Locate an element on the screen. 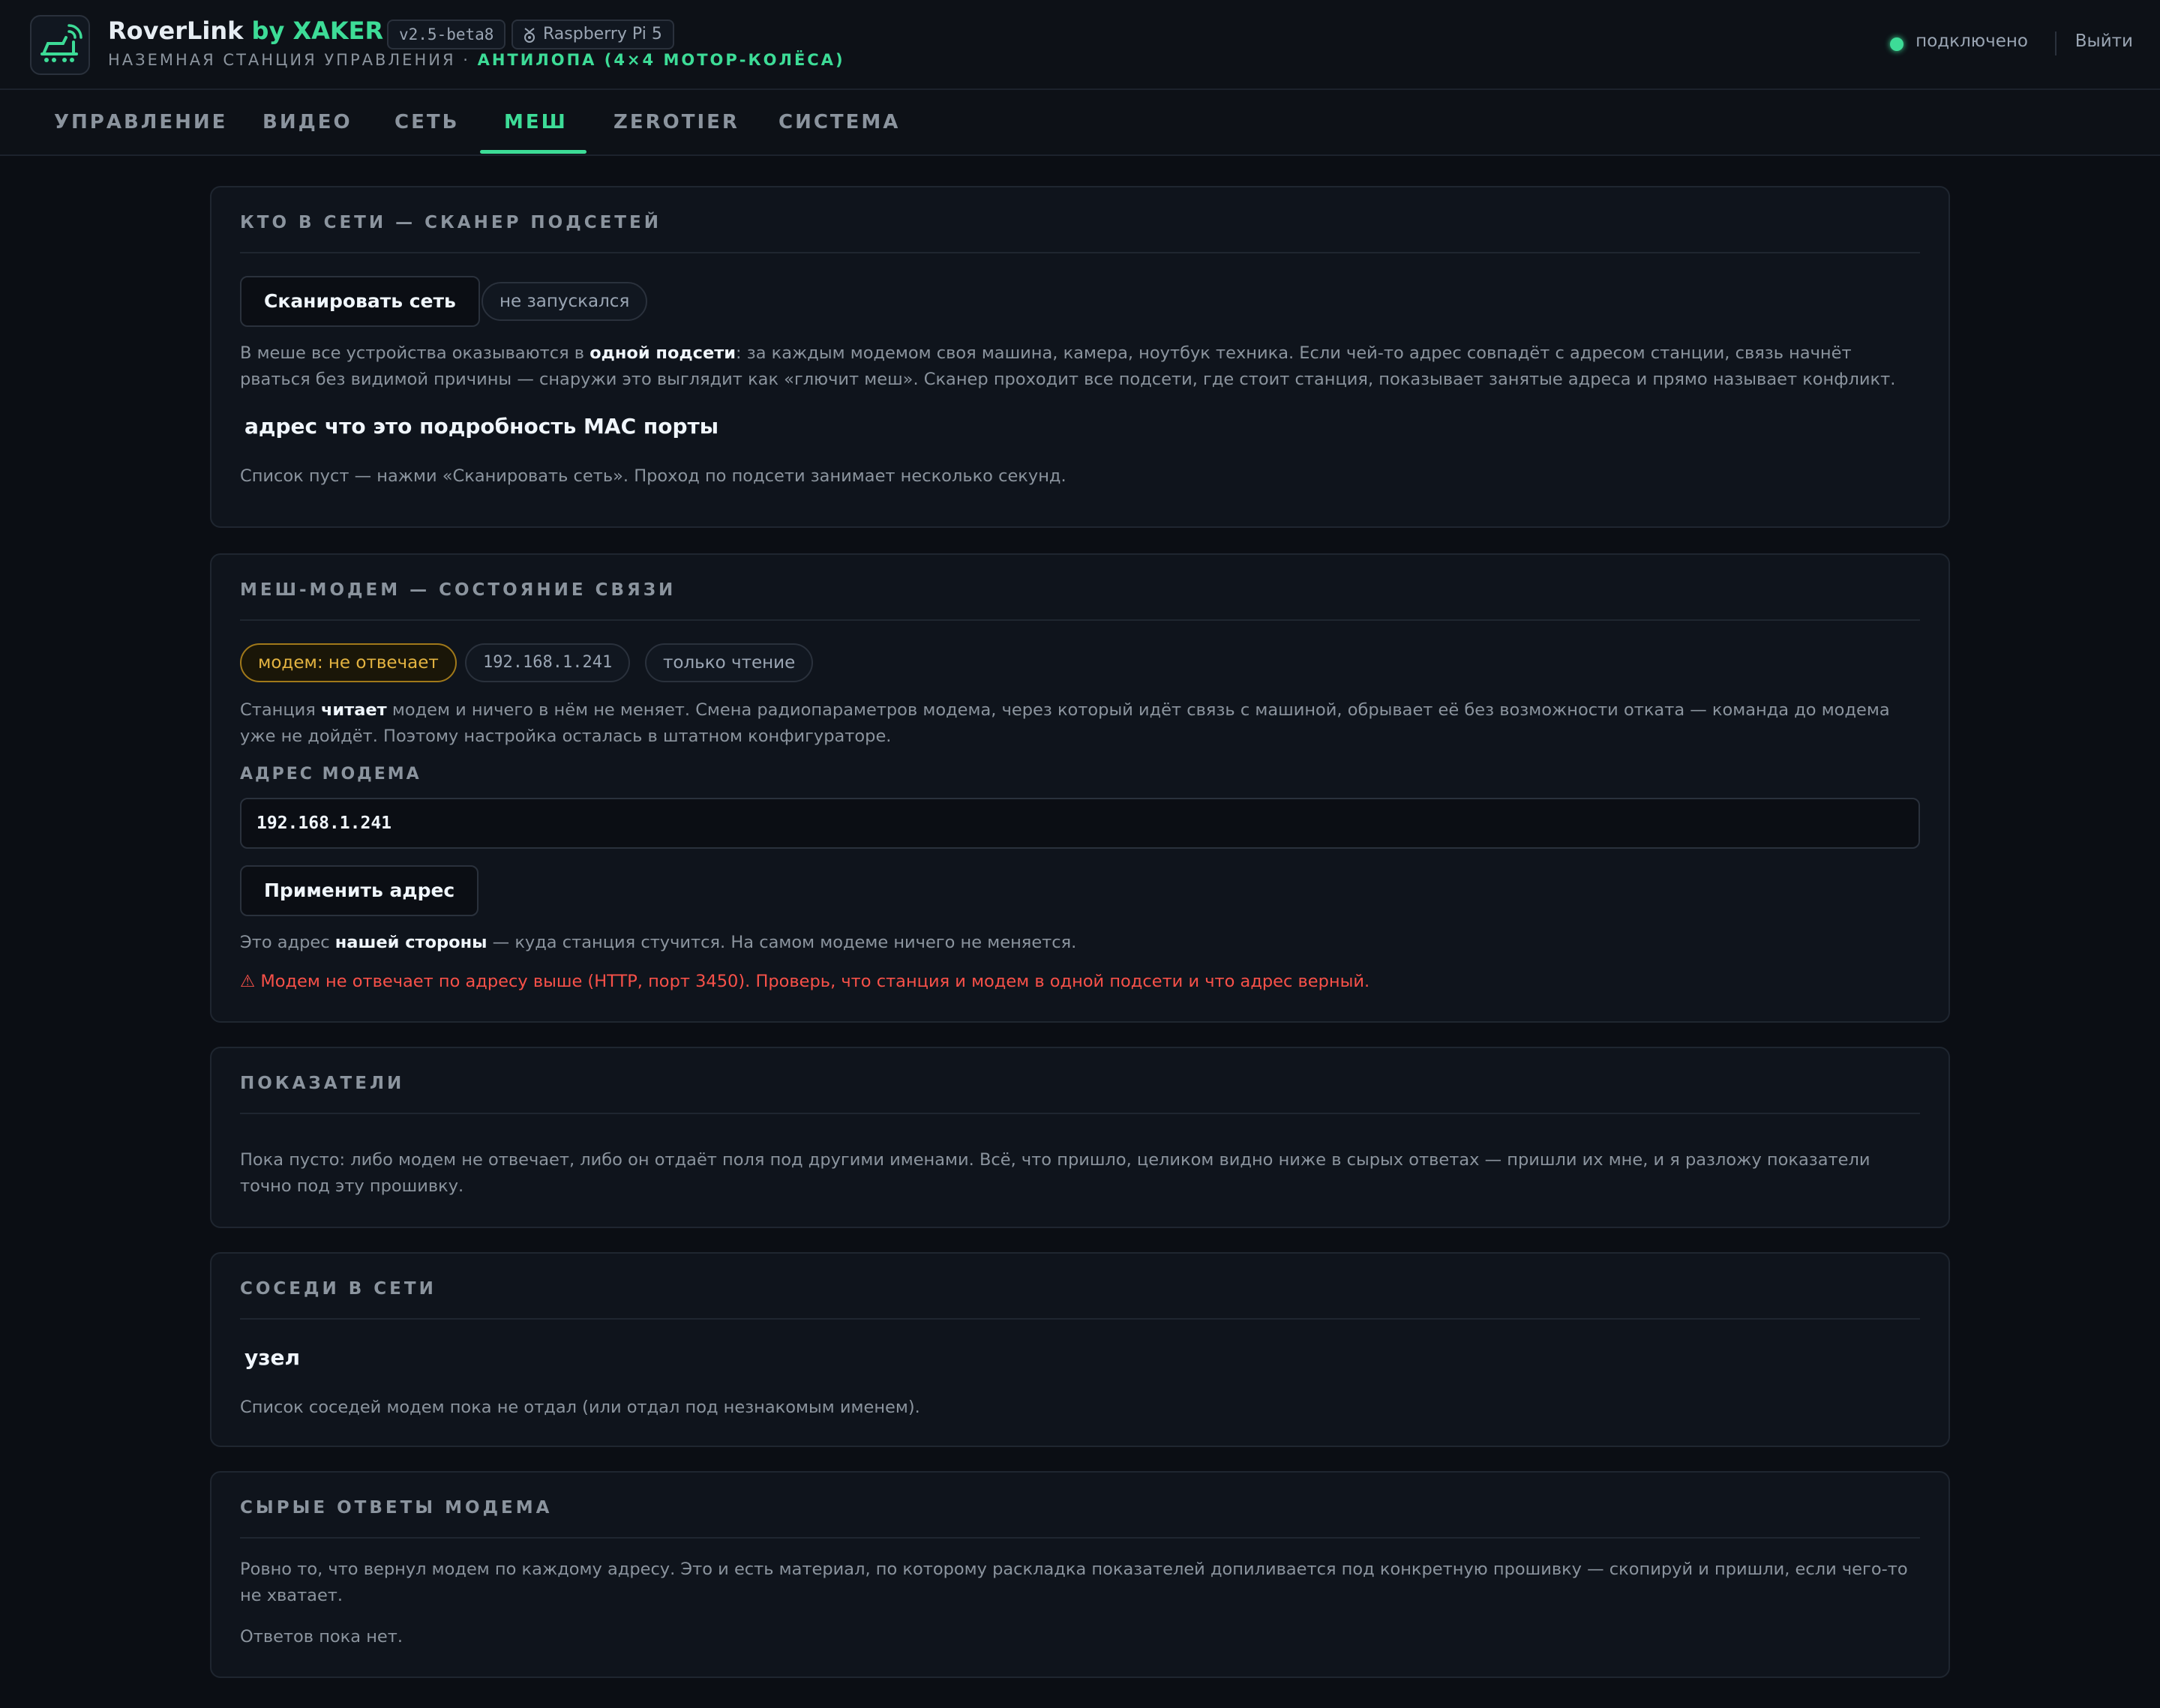 This screenshot has width=2160, height=1708. modem-desc-1: Станция is located at coordinates (280, 710).